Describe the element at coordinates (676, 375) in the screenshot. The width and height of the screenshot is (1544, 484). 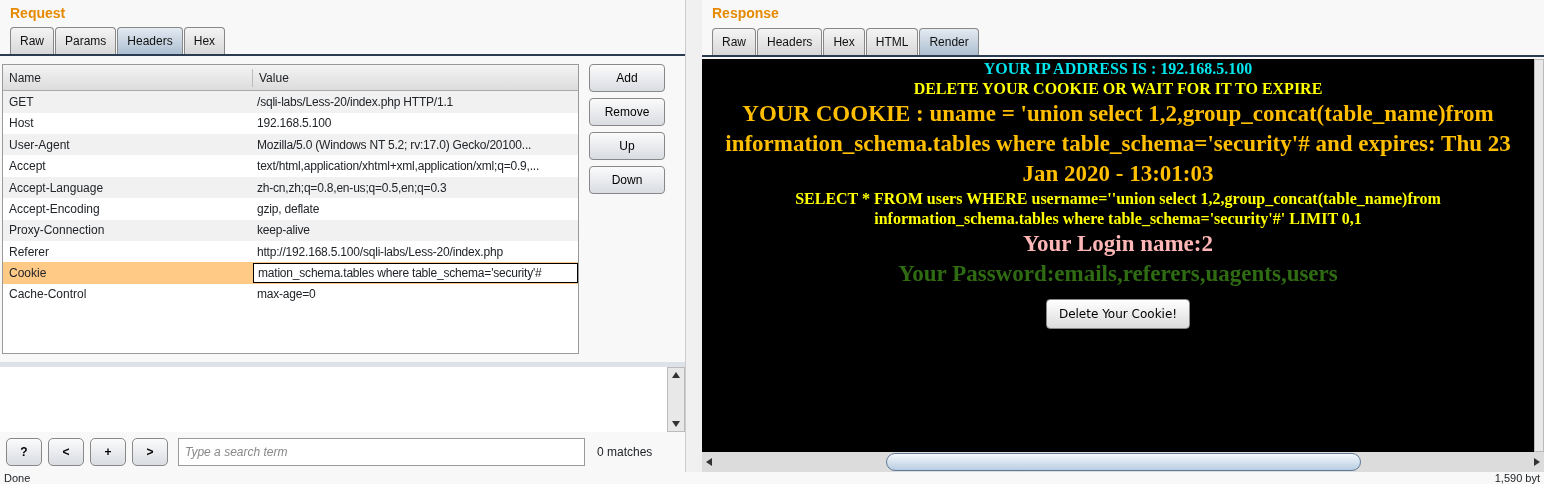
I see `scroll-up-icon` at that location.